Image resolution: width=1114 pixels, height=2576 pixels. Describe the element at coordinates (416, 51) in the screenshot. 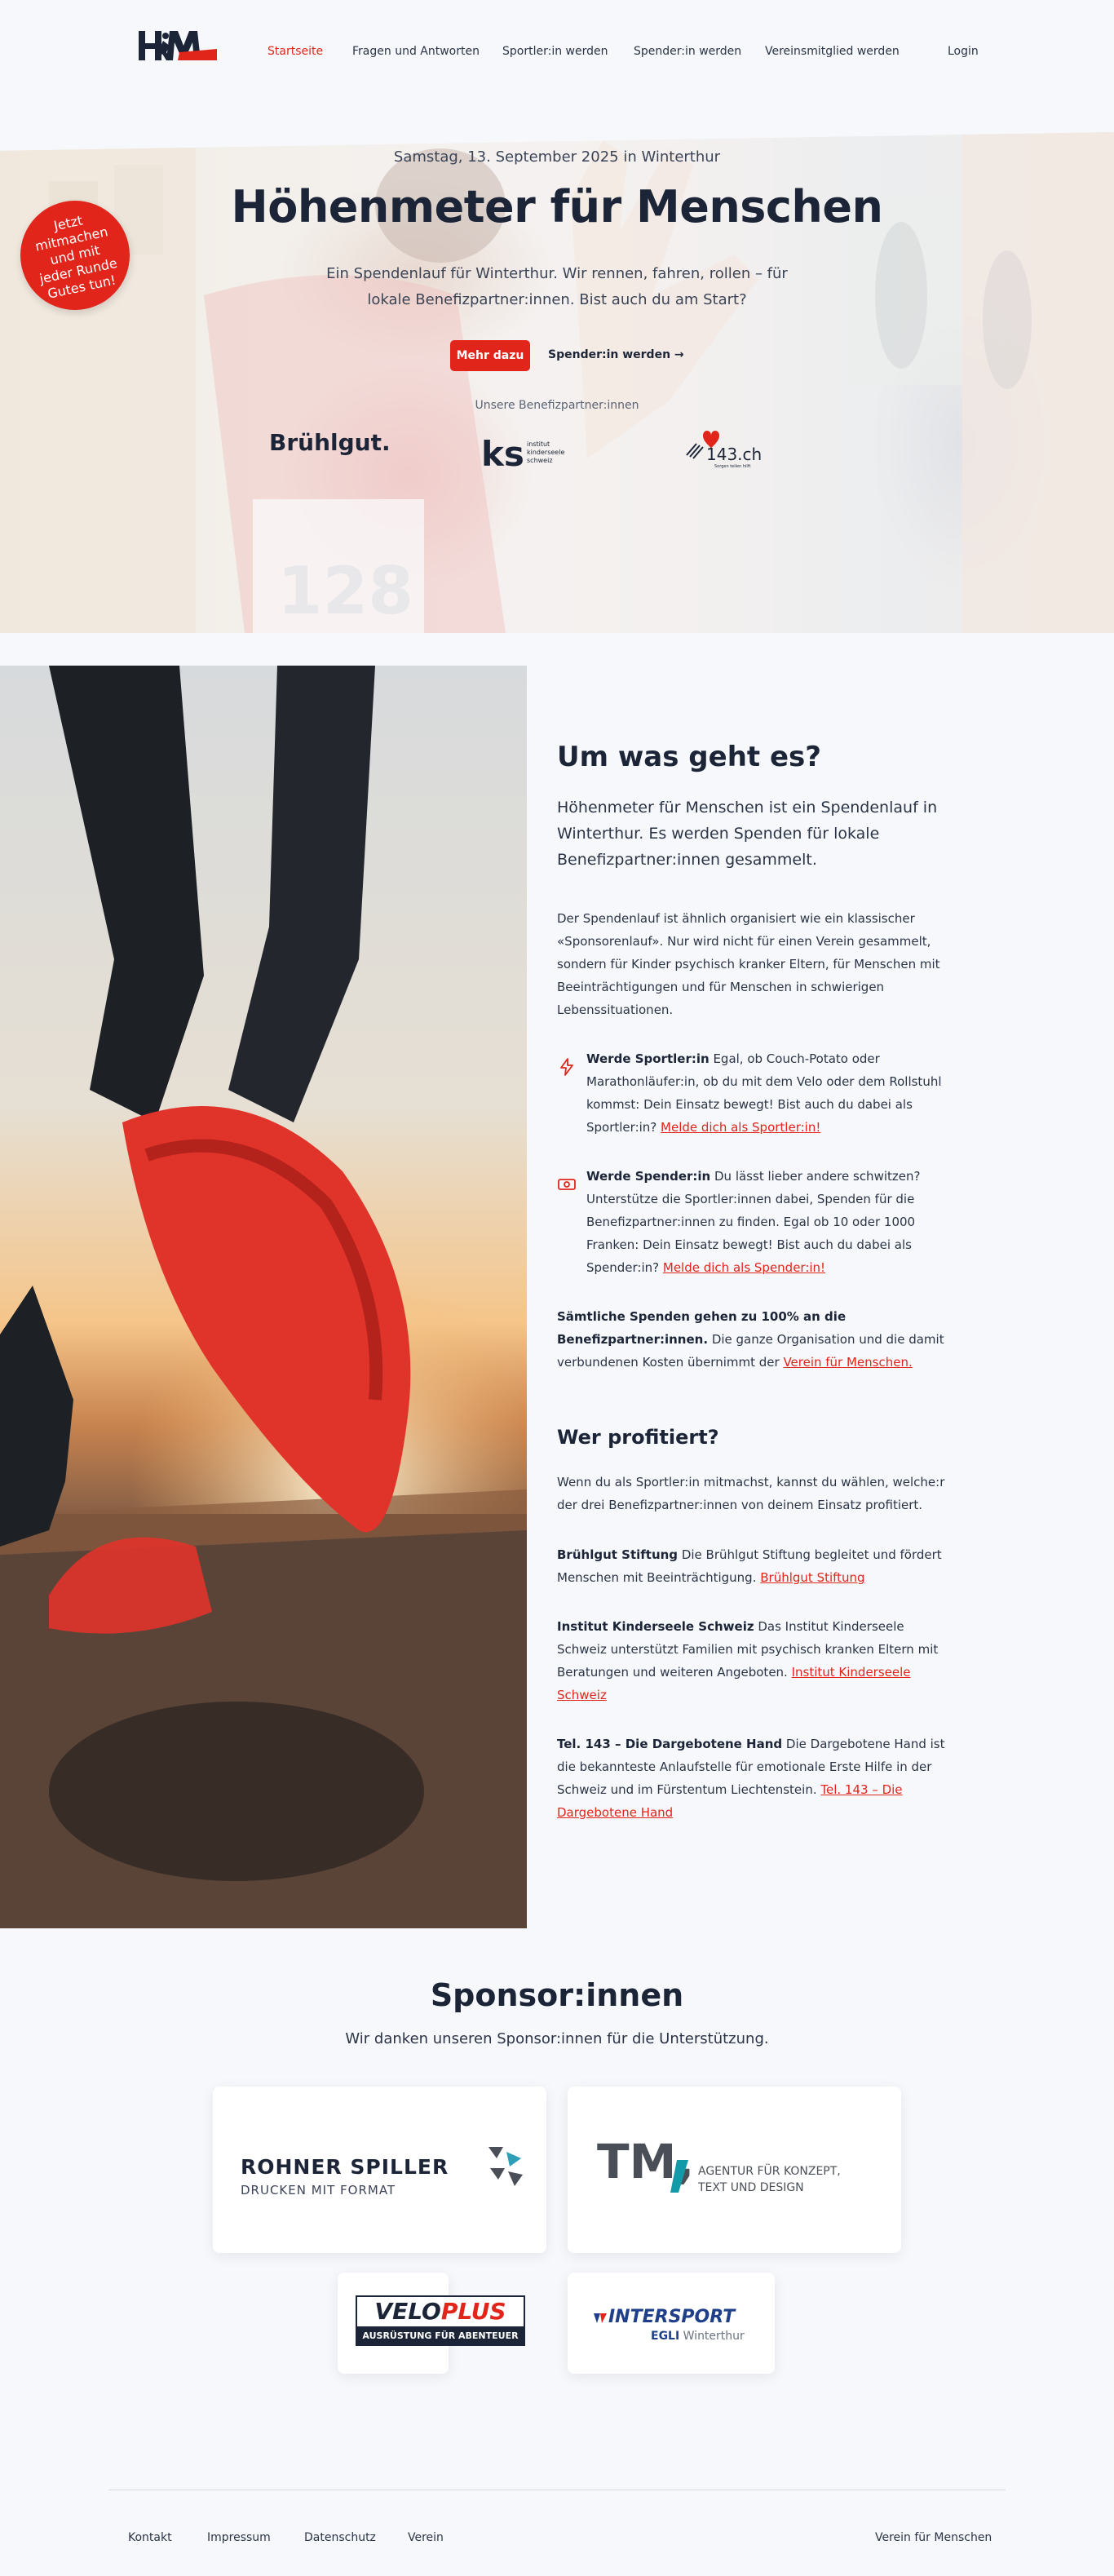

I see `nav-item-faq: Fragen und Antworten` at that location.